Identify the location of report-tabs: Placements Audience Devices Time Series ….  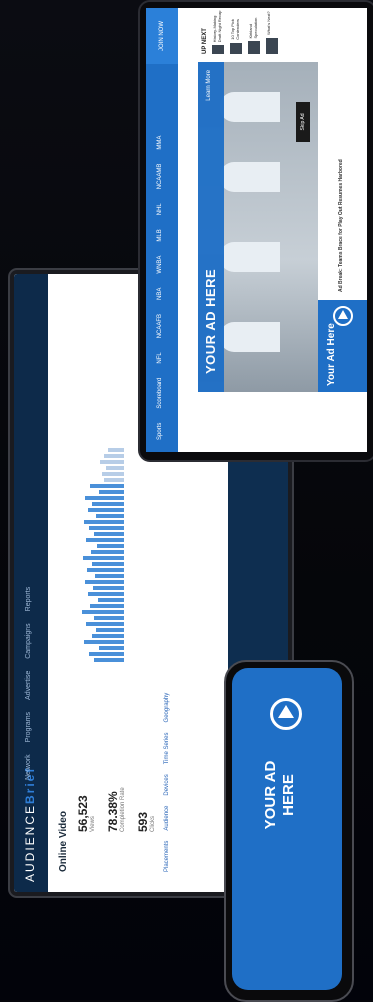
(167, 782).